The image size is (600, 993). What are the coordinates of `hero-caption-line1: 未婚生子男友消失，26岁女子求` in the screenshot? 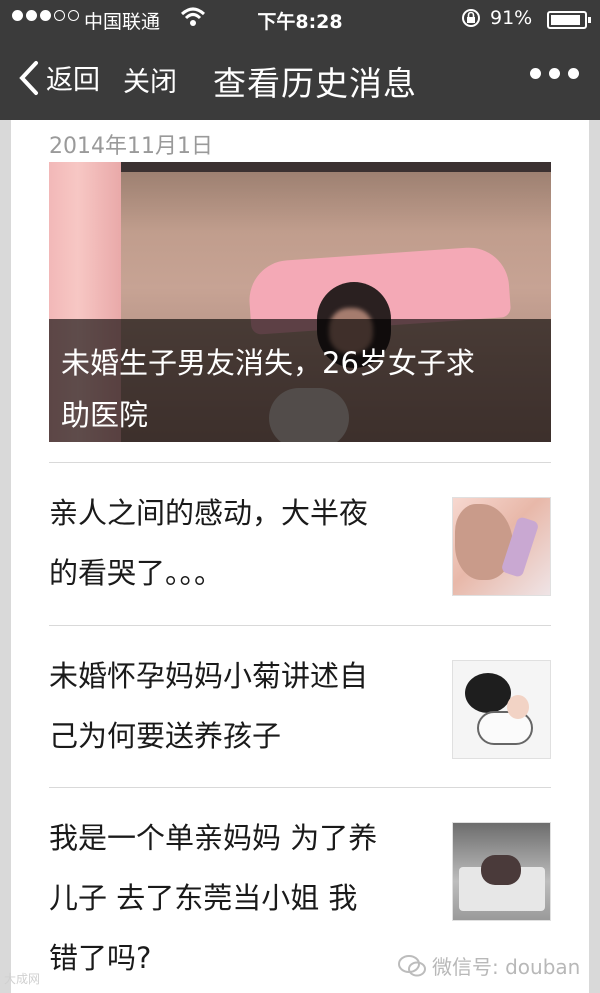 It's located at (268, 363).